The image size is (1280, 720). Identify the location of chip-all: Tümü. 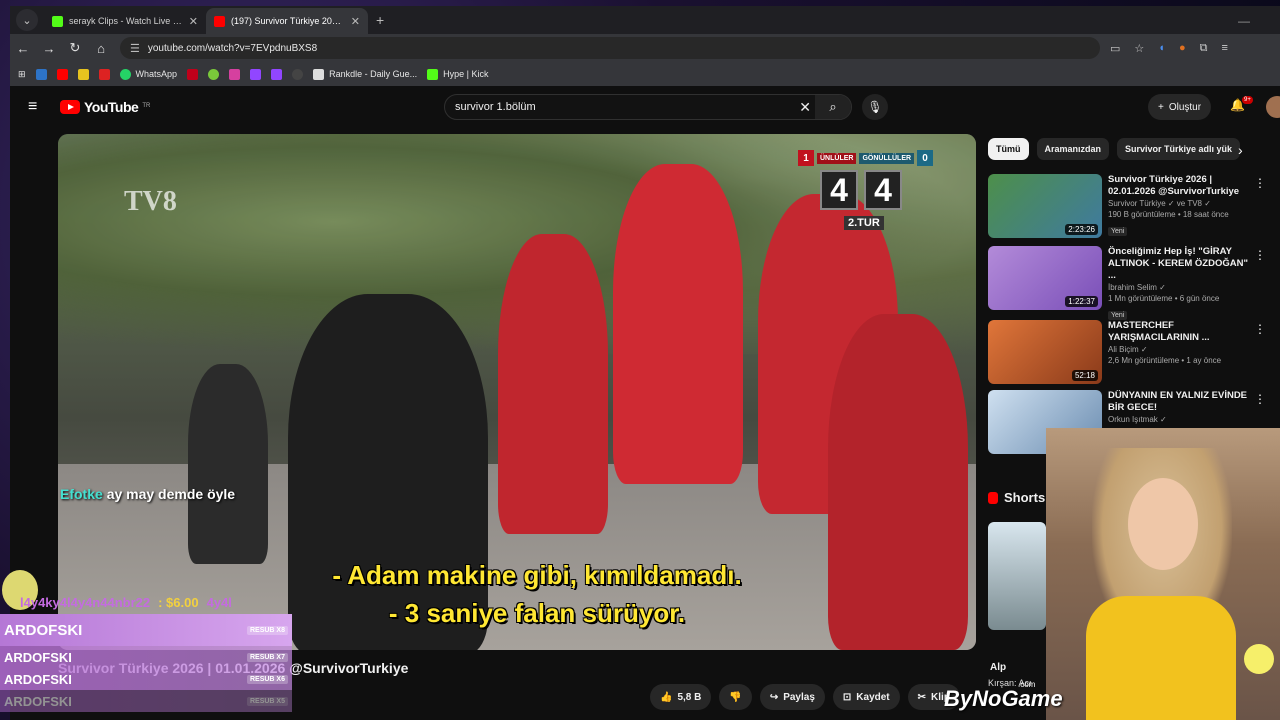
(1008, 149).